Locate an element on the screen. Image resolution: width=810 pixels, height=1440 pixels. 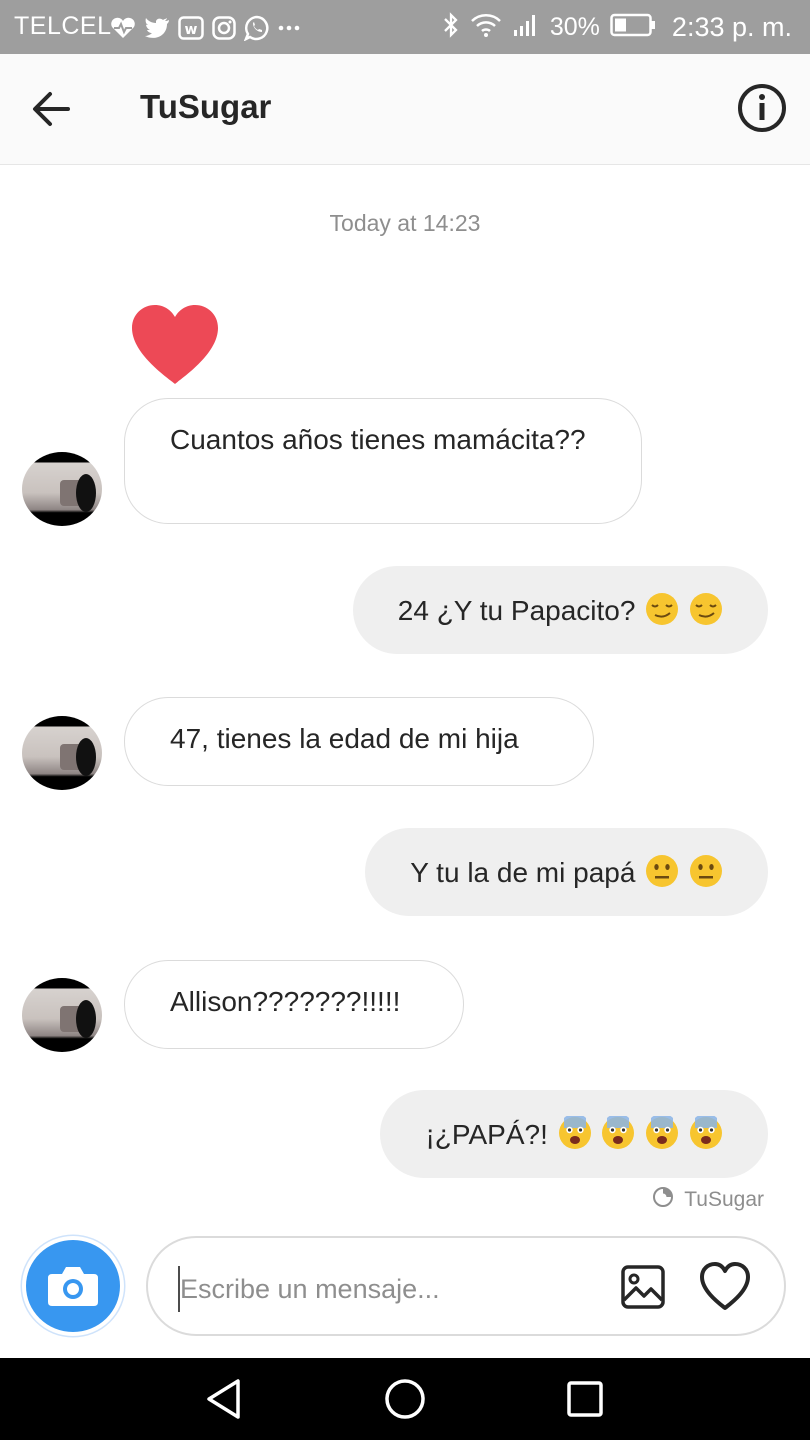
nav-home-button is located at coordinates (405, 1399).